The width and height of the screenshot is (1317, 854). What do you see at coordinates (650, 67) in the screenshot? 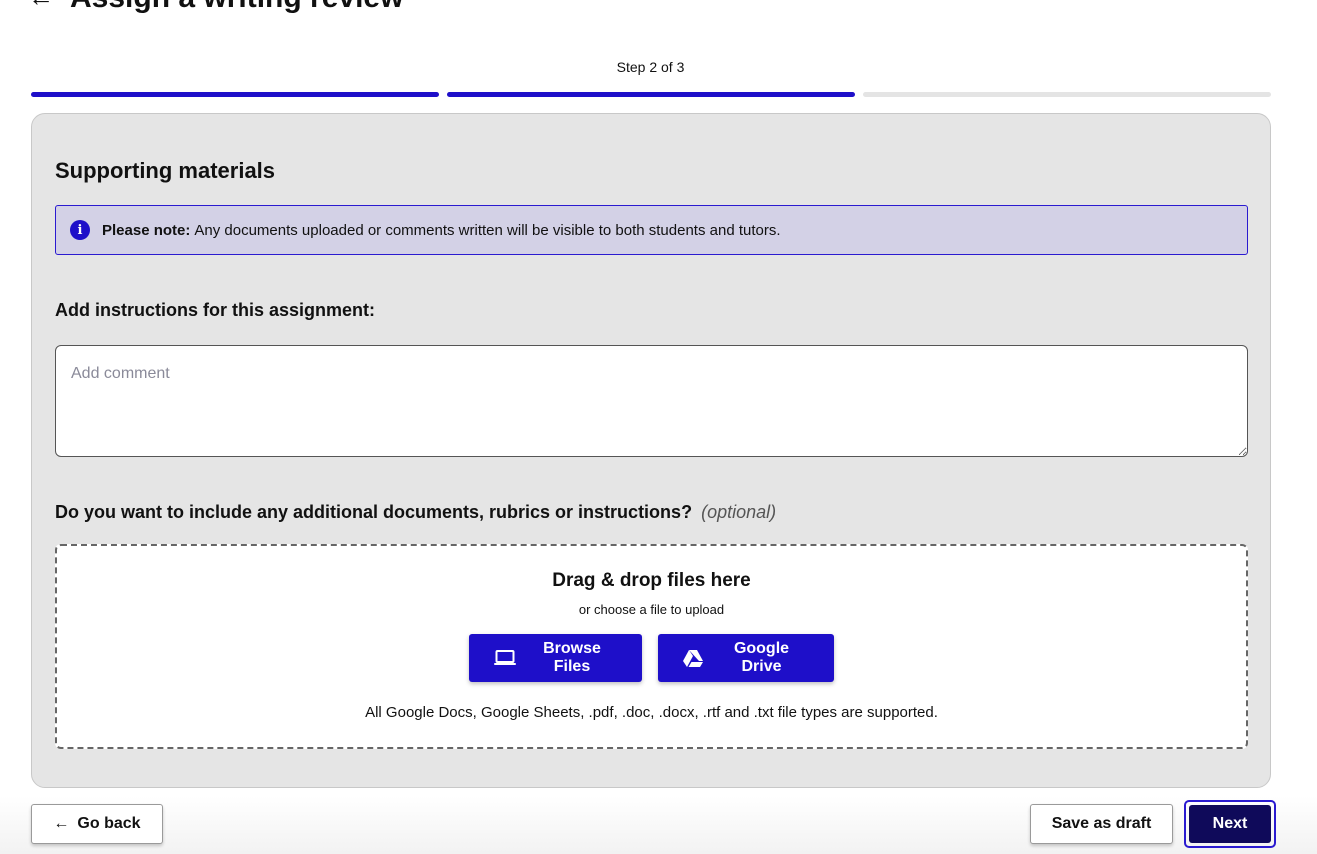
I see `step-indicator: Step 2 of 3` at bounding box center [650, 67].